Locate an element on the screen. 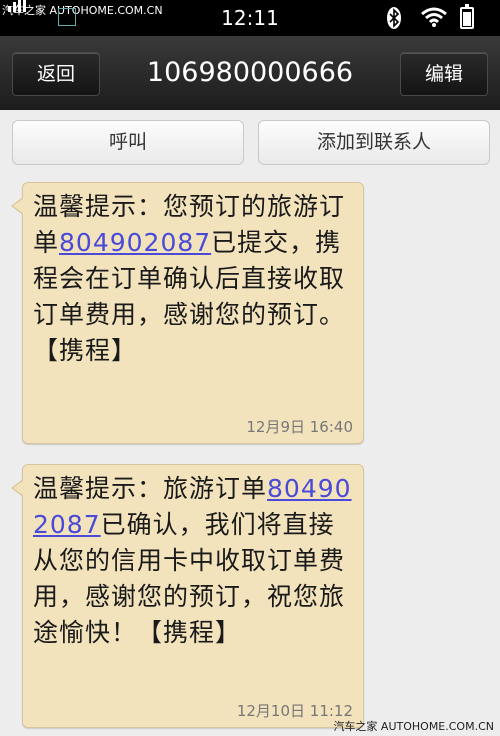  add-to-contacts-button: 添加到联系人 is located at coordinates (374, 142).